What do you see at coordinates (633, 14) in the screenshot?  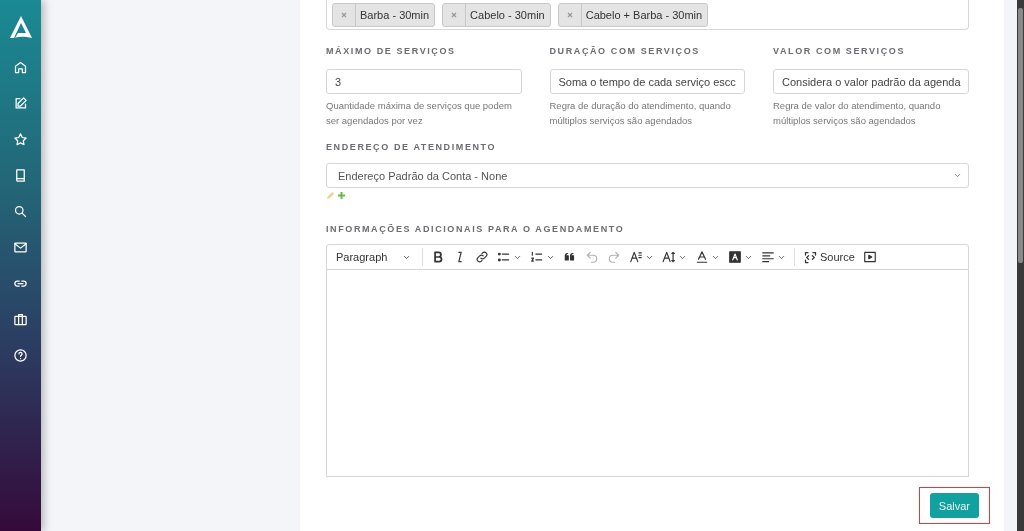 I see `service-tag: Cabelo + Barba - 30min` at bounding box center [633, 14].